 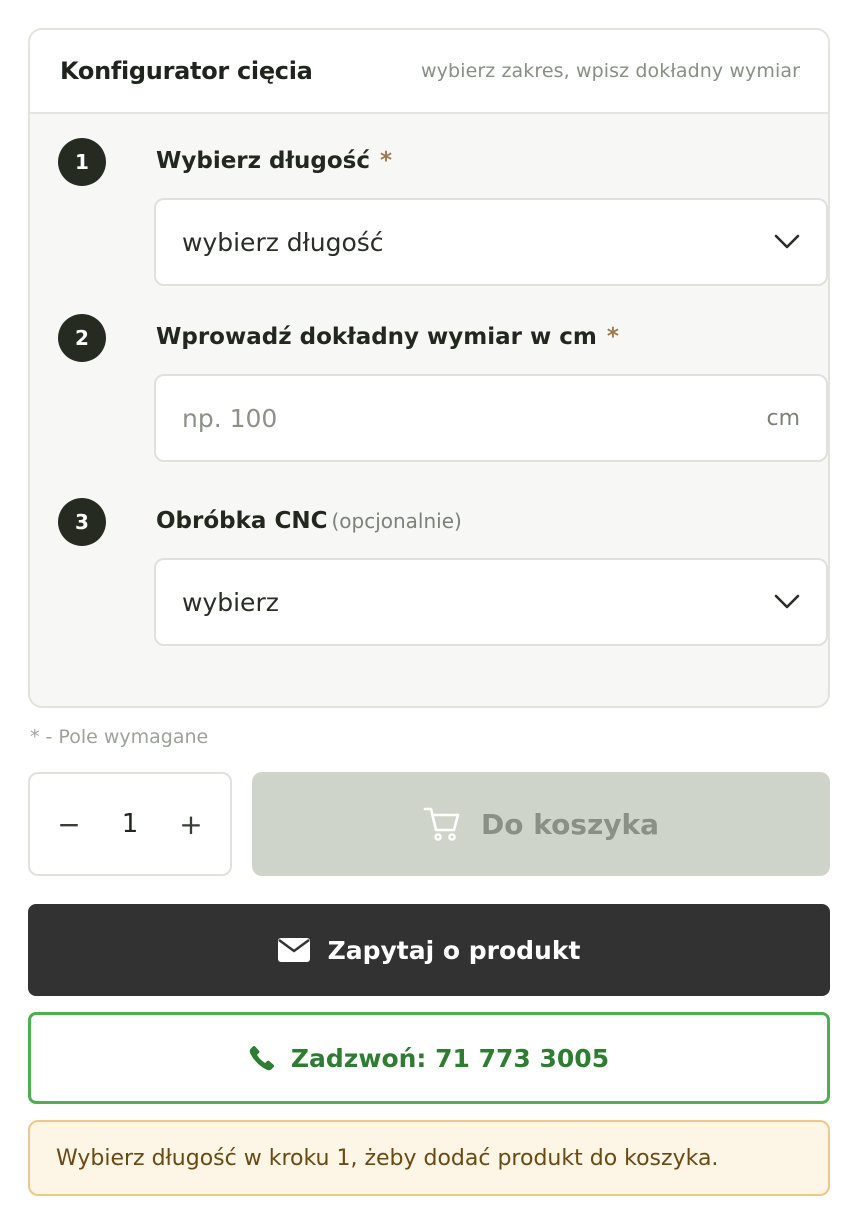 What do you see at coordinates (242, 521) in the screenshot?
I see `step-label-text: Obróbka CNC` at bounding box center [242, 521].